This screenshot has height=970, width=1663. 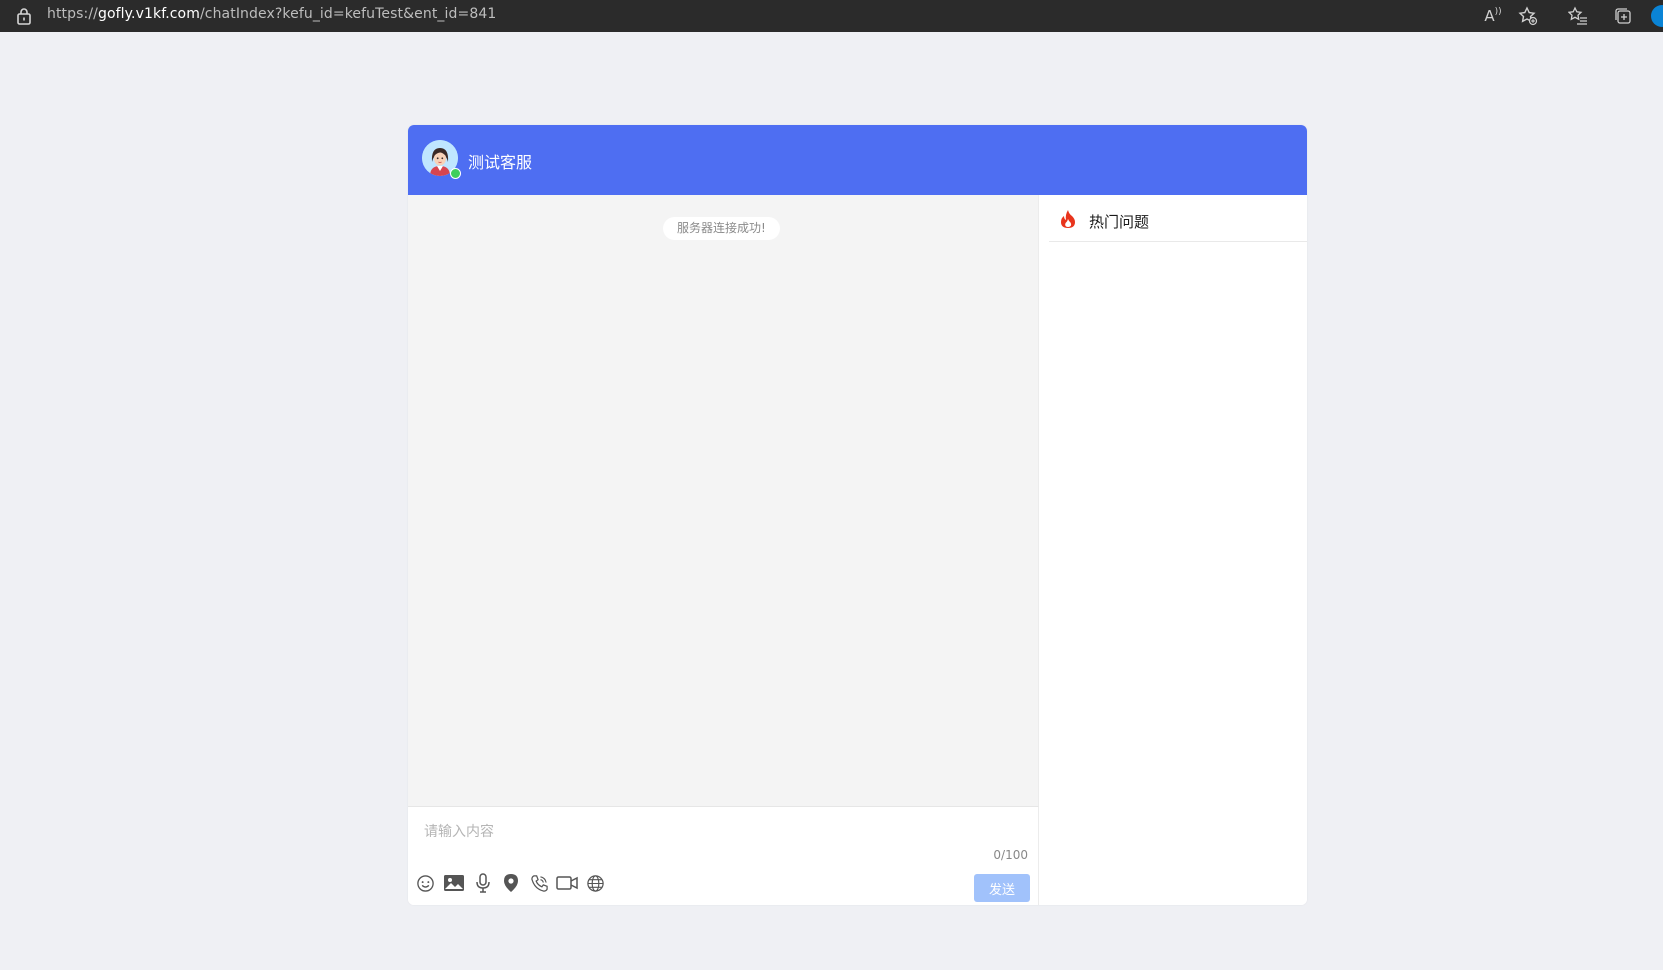 What do you see at coordinates (1178, 218) in the screenshot?
I see `hot-questions-header: 热门问题` at bounding box center [1178, 218].